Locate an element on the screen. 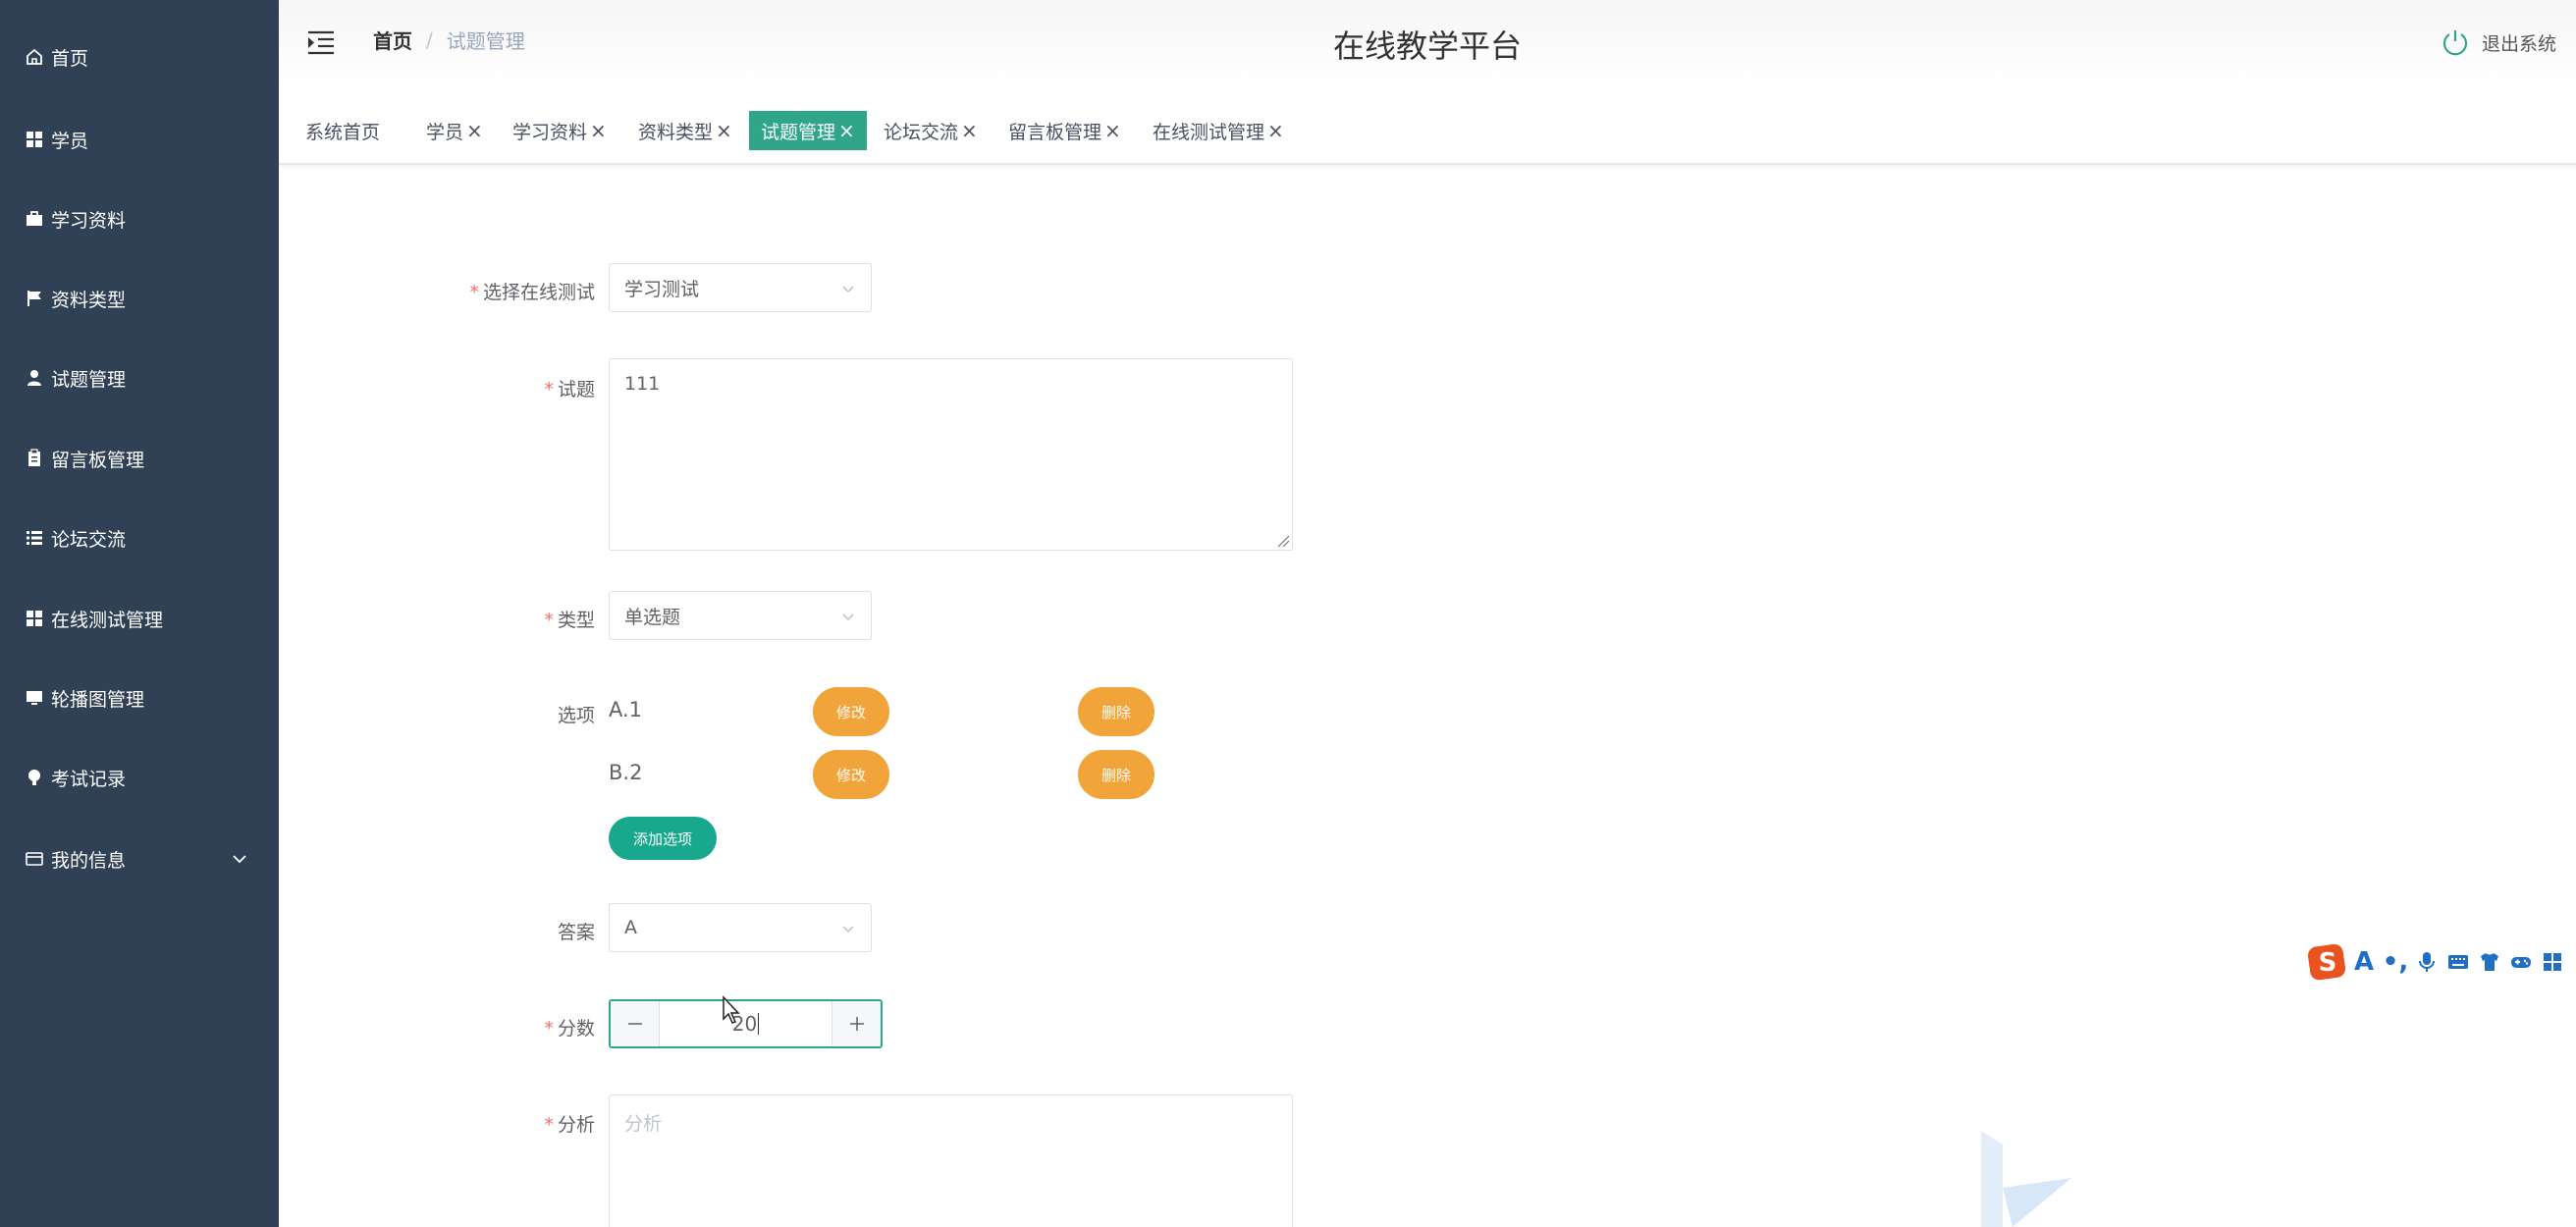 The height and width of the screenshot is (1227, 2576). flag-icon is located at coordinates (34, 298).